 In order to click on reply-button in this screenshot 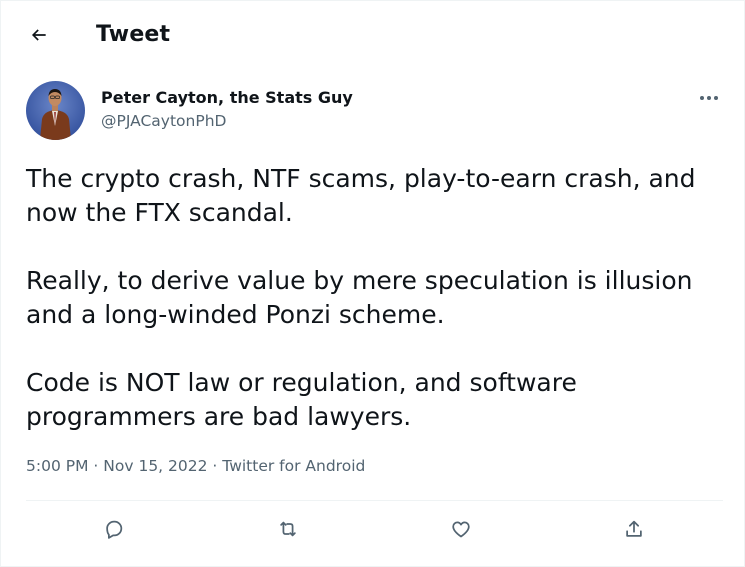, I will do `click(114, 529)`.